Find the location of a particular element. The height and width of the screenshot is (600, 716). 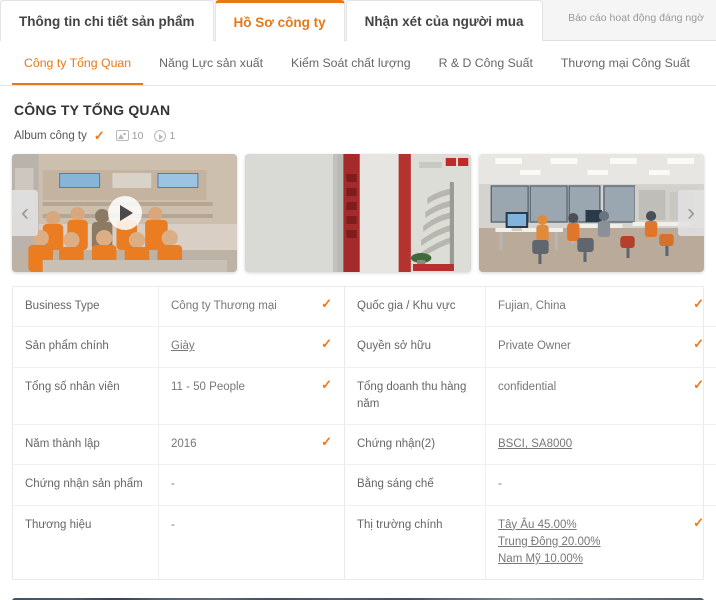

table-row: 2016 ✓ is located at coordinates (251, 445).